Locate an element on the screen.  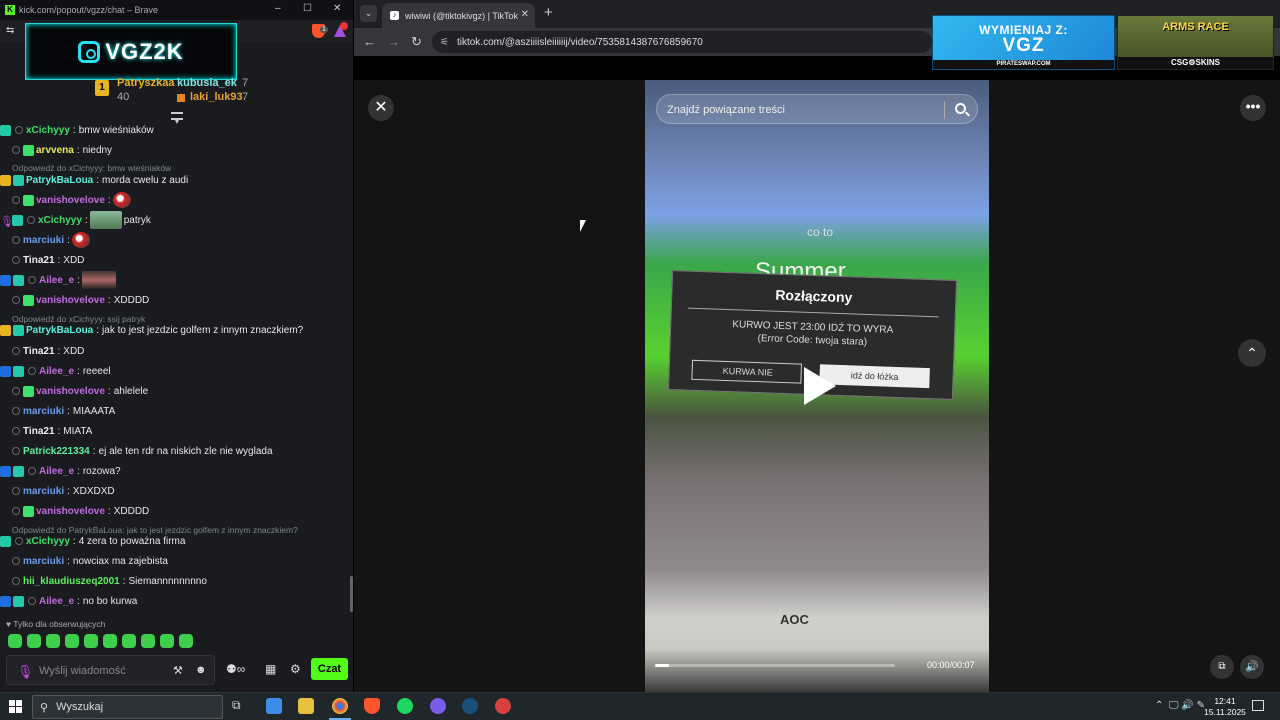
system-tray-icons: ⌃ 🖵 🔊 ✎ is located at coordinates (1180, 705).